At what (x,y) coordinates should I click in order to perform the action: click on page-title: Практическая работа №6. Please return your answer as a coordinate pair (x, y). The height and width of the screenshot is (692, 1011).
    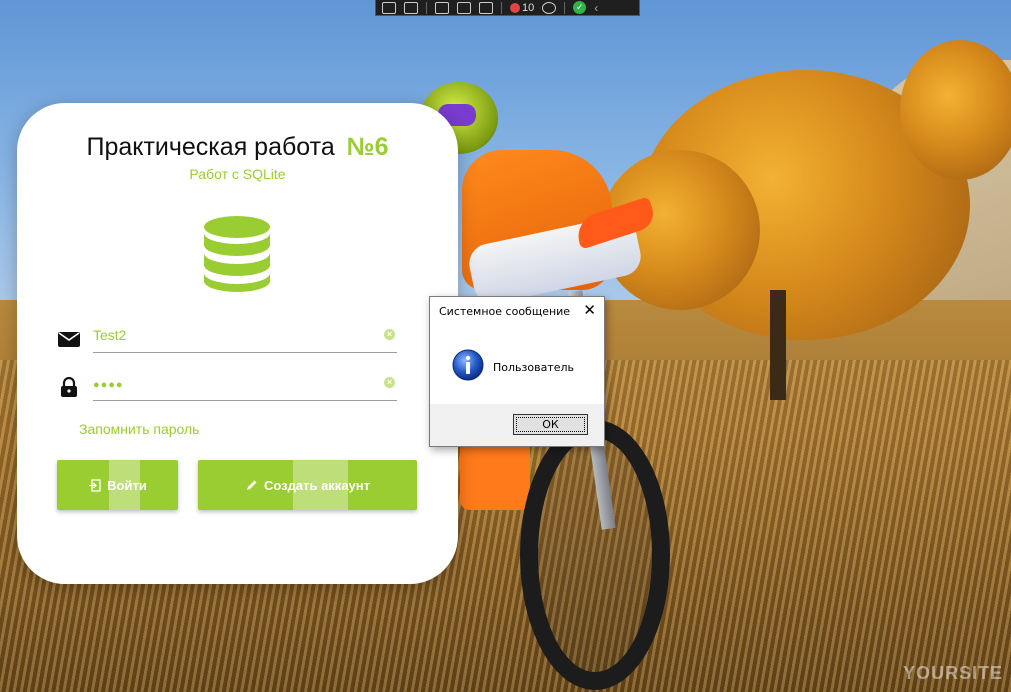
    Looking at the image, I should click on (237, 147).